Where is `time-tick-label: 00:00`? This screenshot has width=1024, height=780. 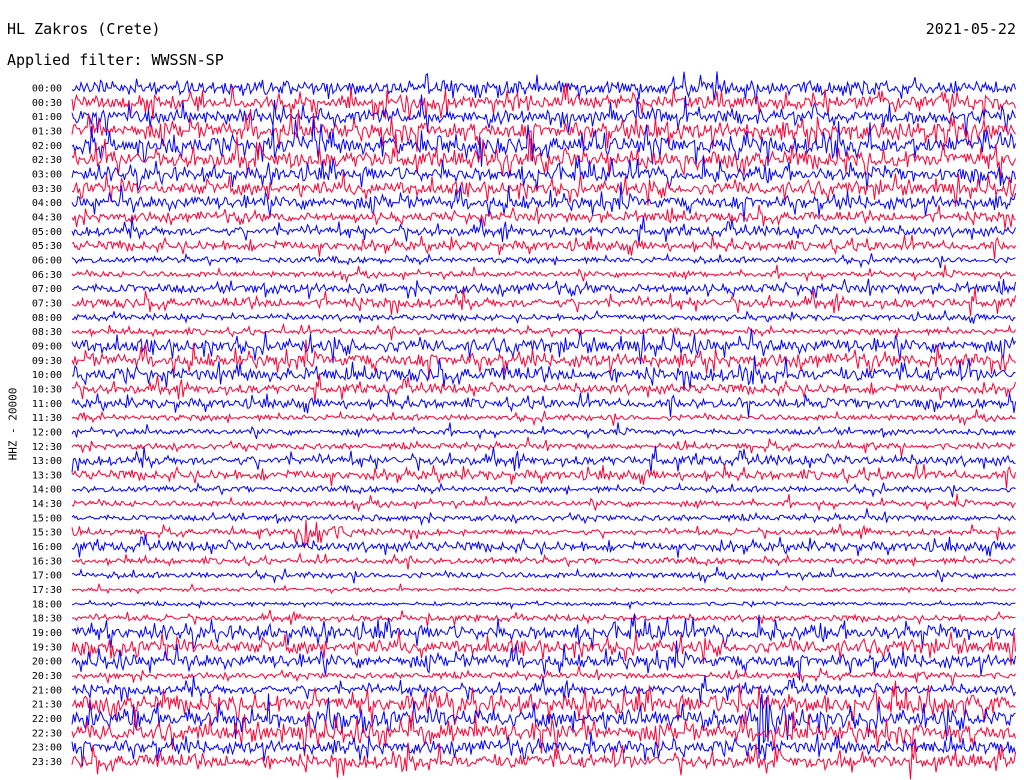
time-tick-label: 00:00 is located at coordinates (47, 89).